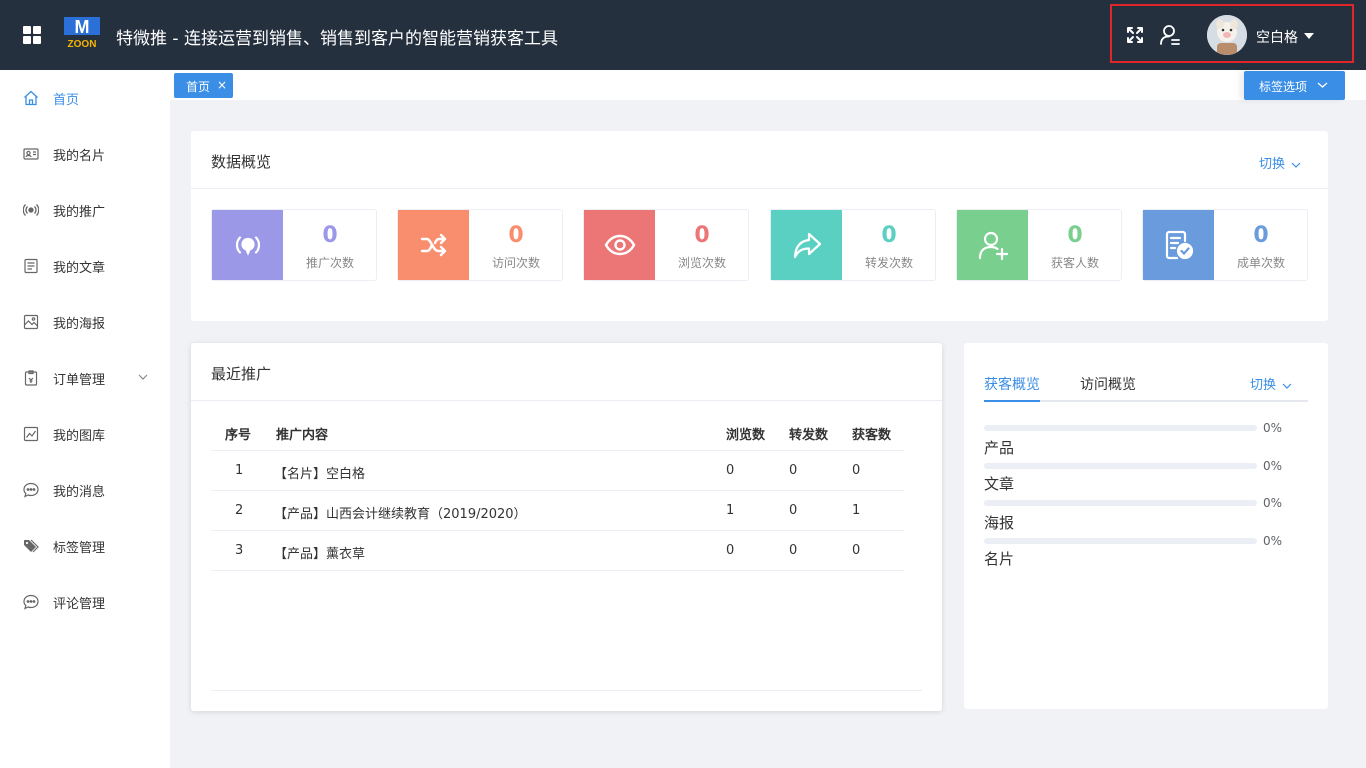  Describe the element at coordinates (31, 210) in the screenshot. I see `broadcast-icon` at that location.